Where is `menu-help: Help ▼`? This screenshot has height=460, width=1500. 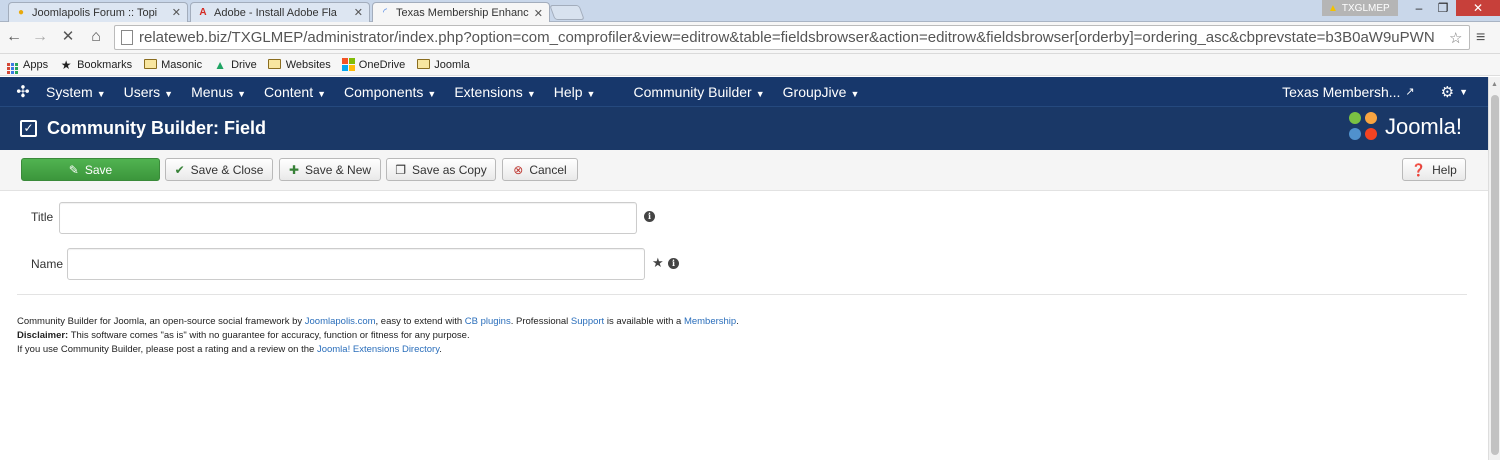 menu-help: Help ▼ is located at coordinates (575, 92).